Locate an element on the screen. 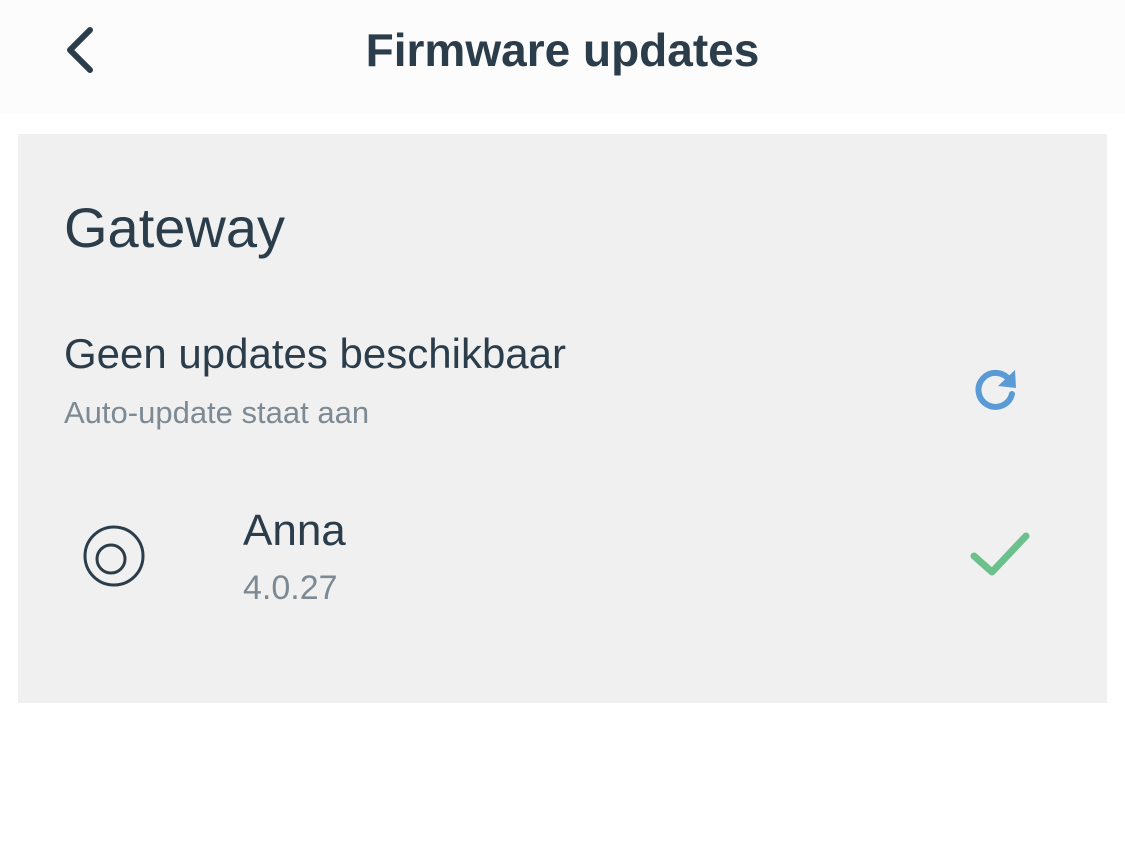 The image size is (1125, 857). refresh-icon is located at coordinates (995, 389).